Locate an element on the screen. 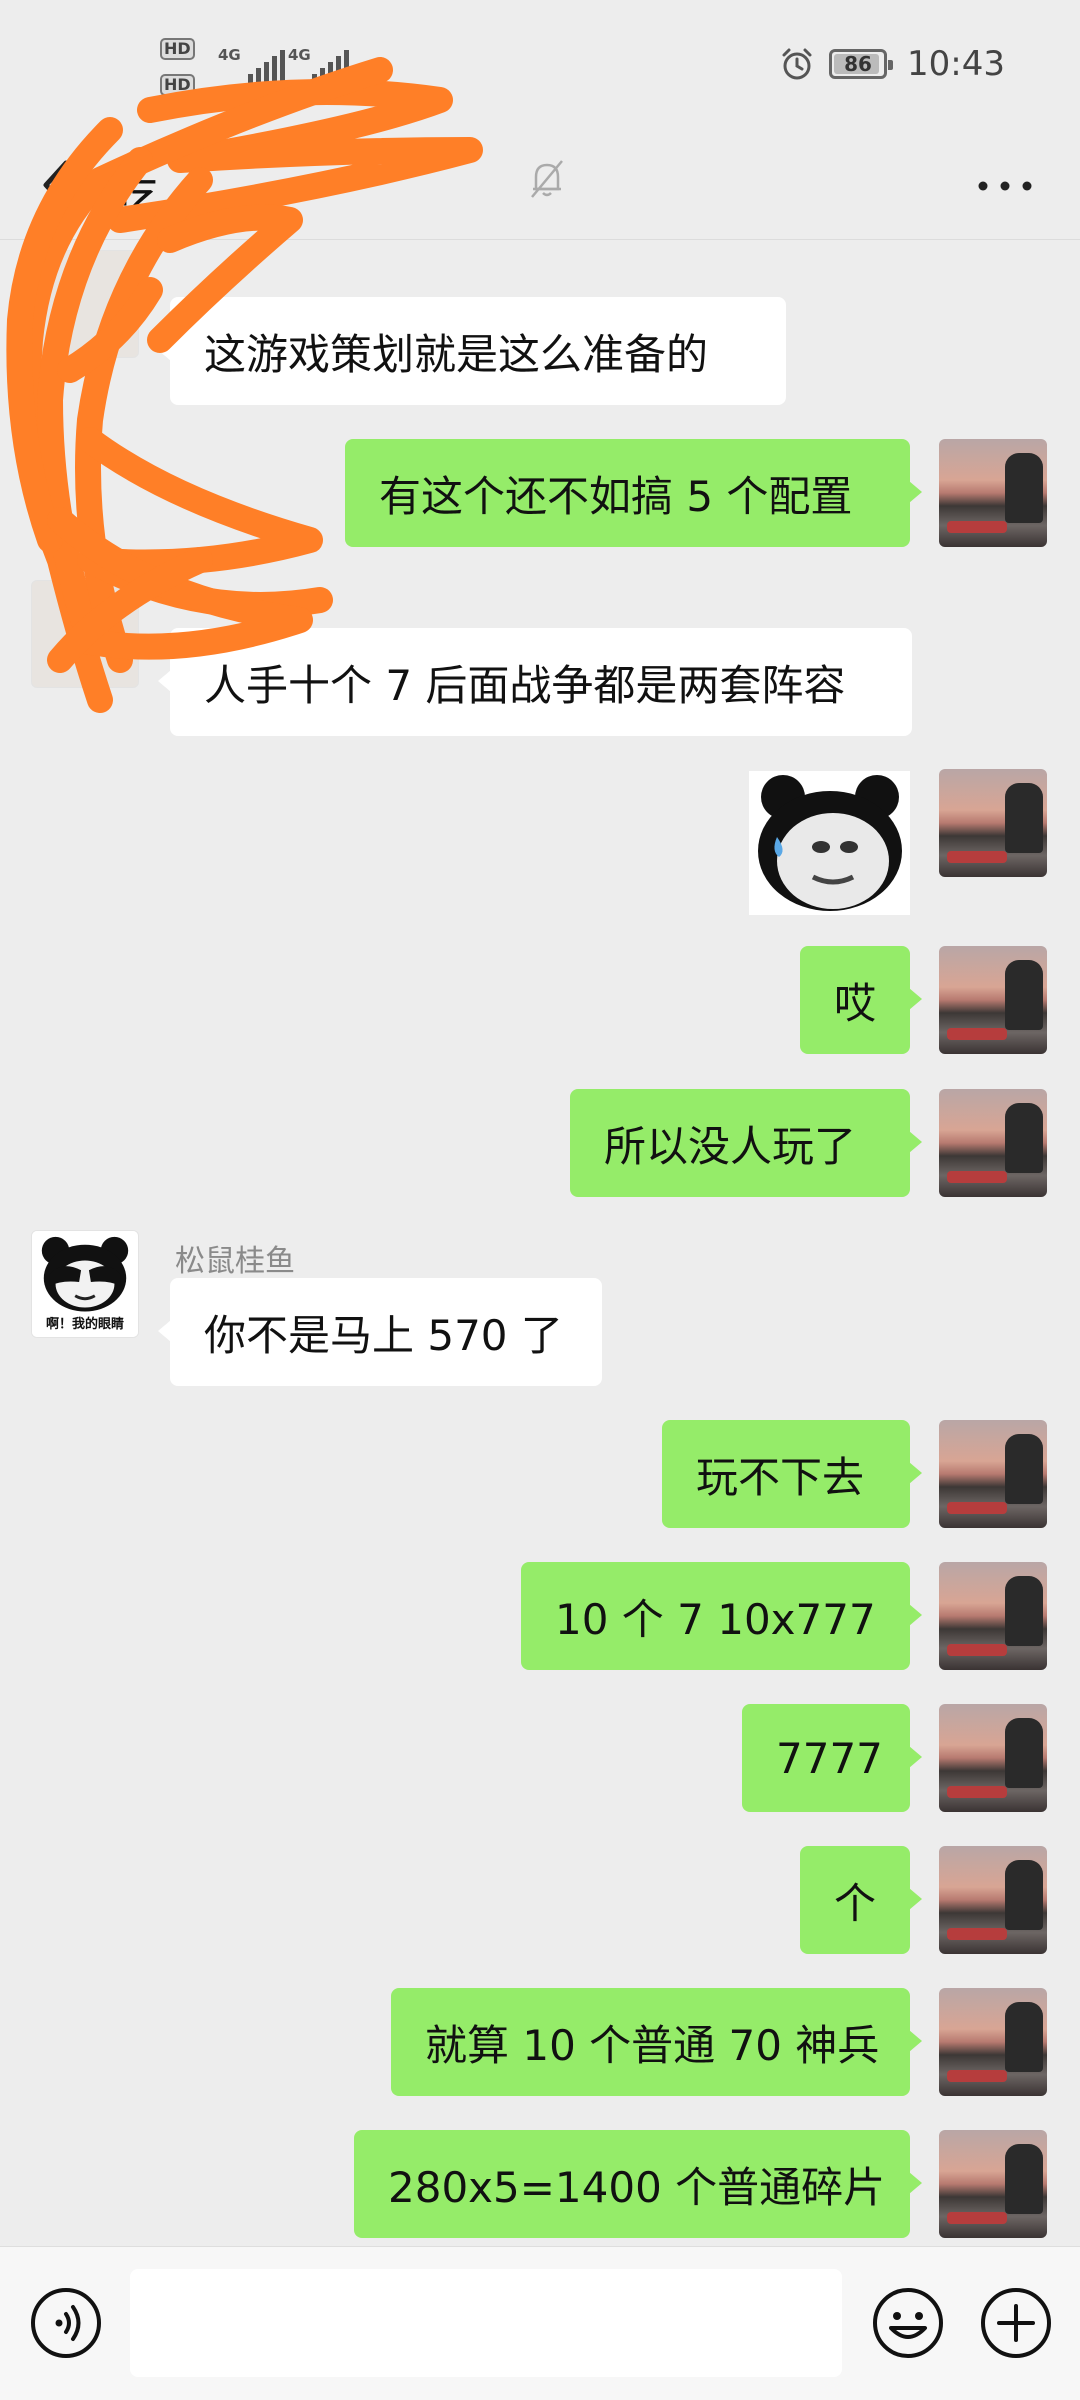  message-bubble: 哎 is located at coordinates (861, 1000).